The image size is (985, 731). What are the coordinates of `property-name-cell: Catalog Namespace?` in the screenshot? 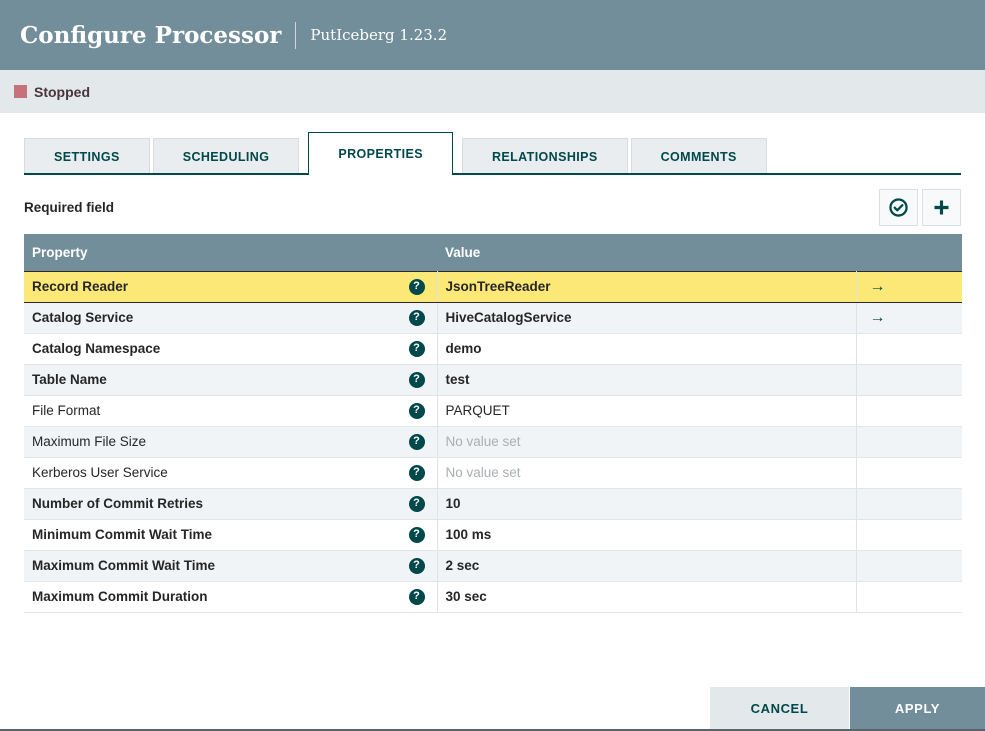 It's located at (231, 349).